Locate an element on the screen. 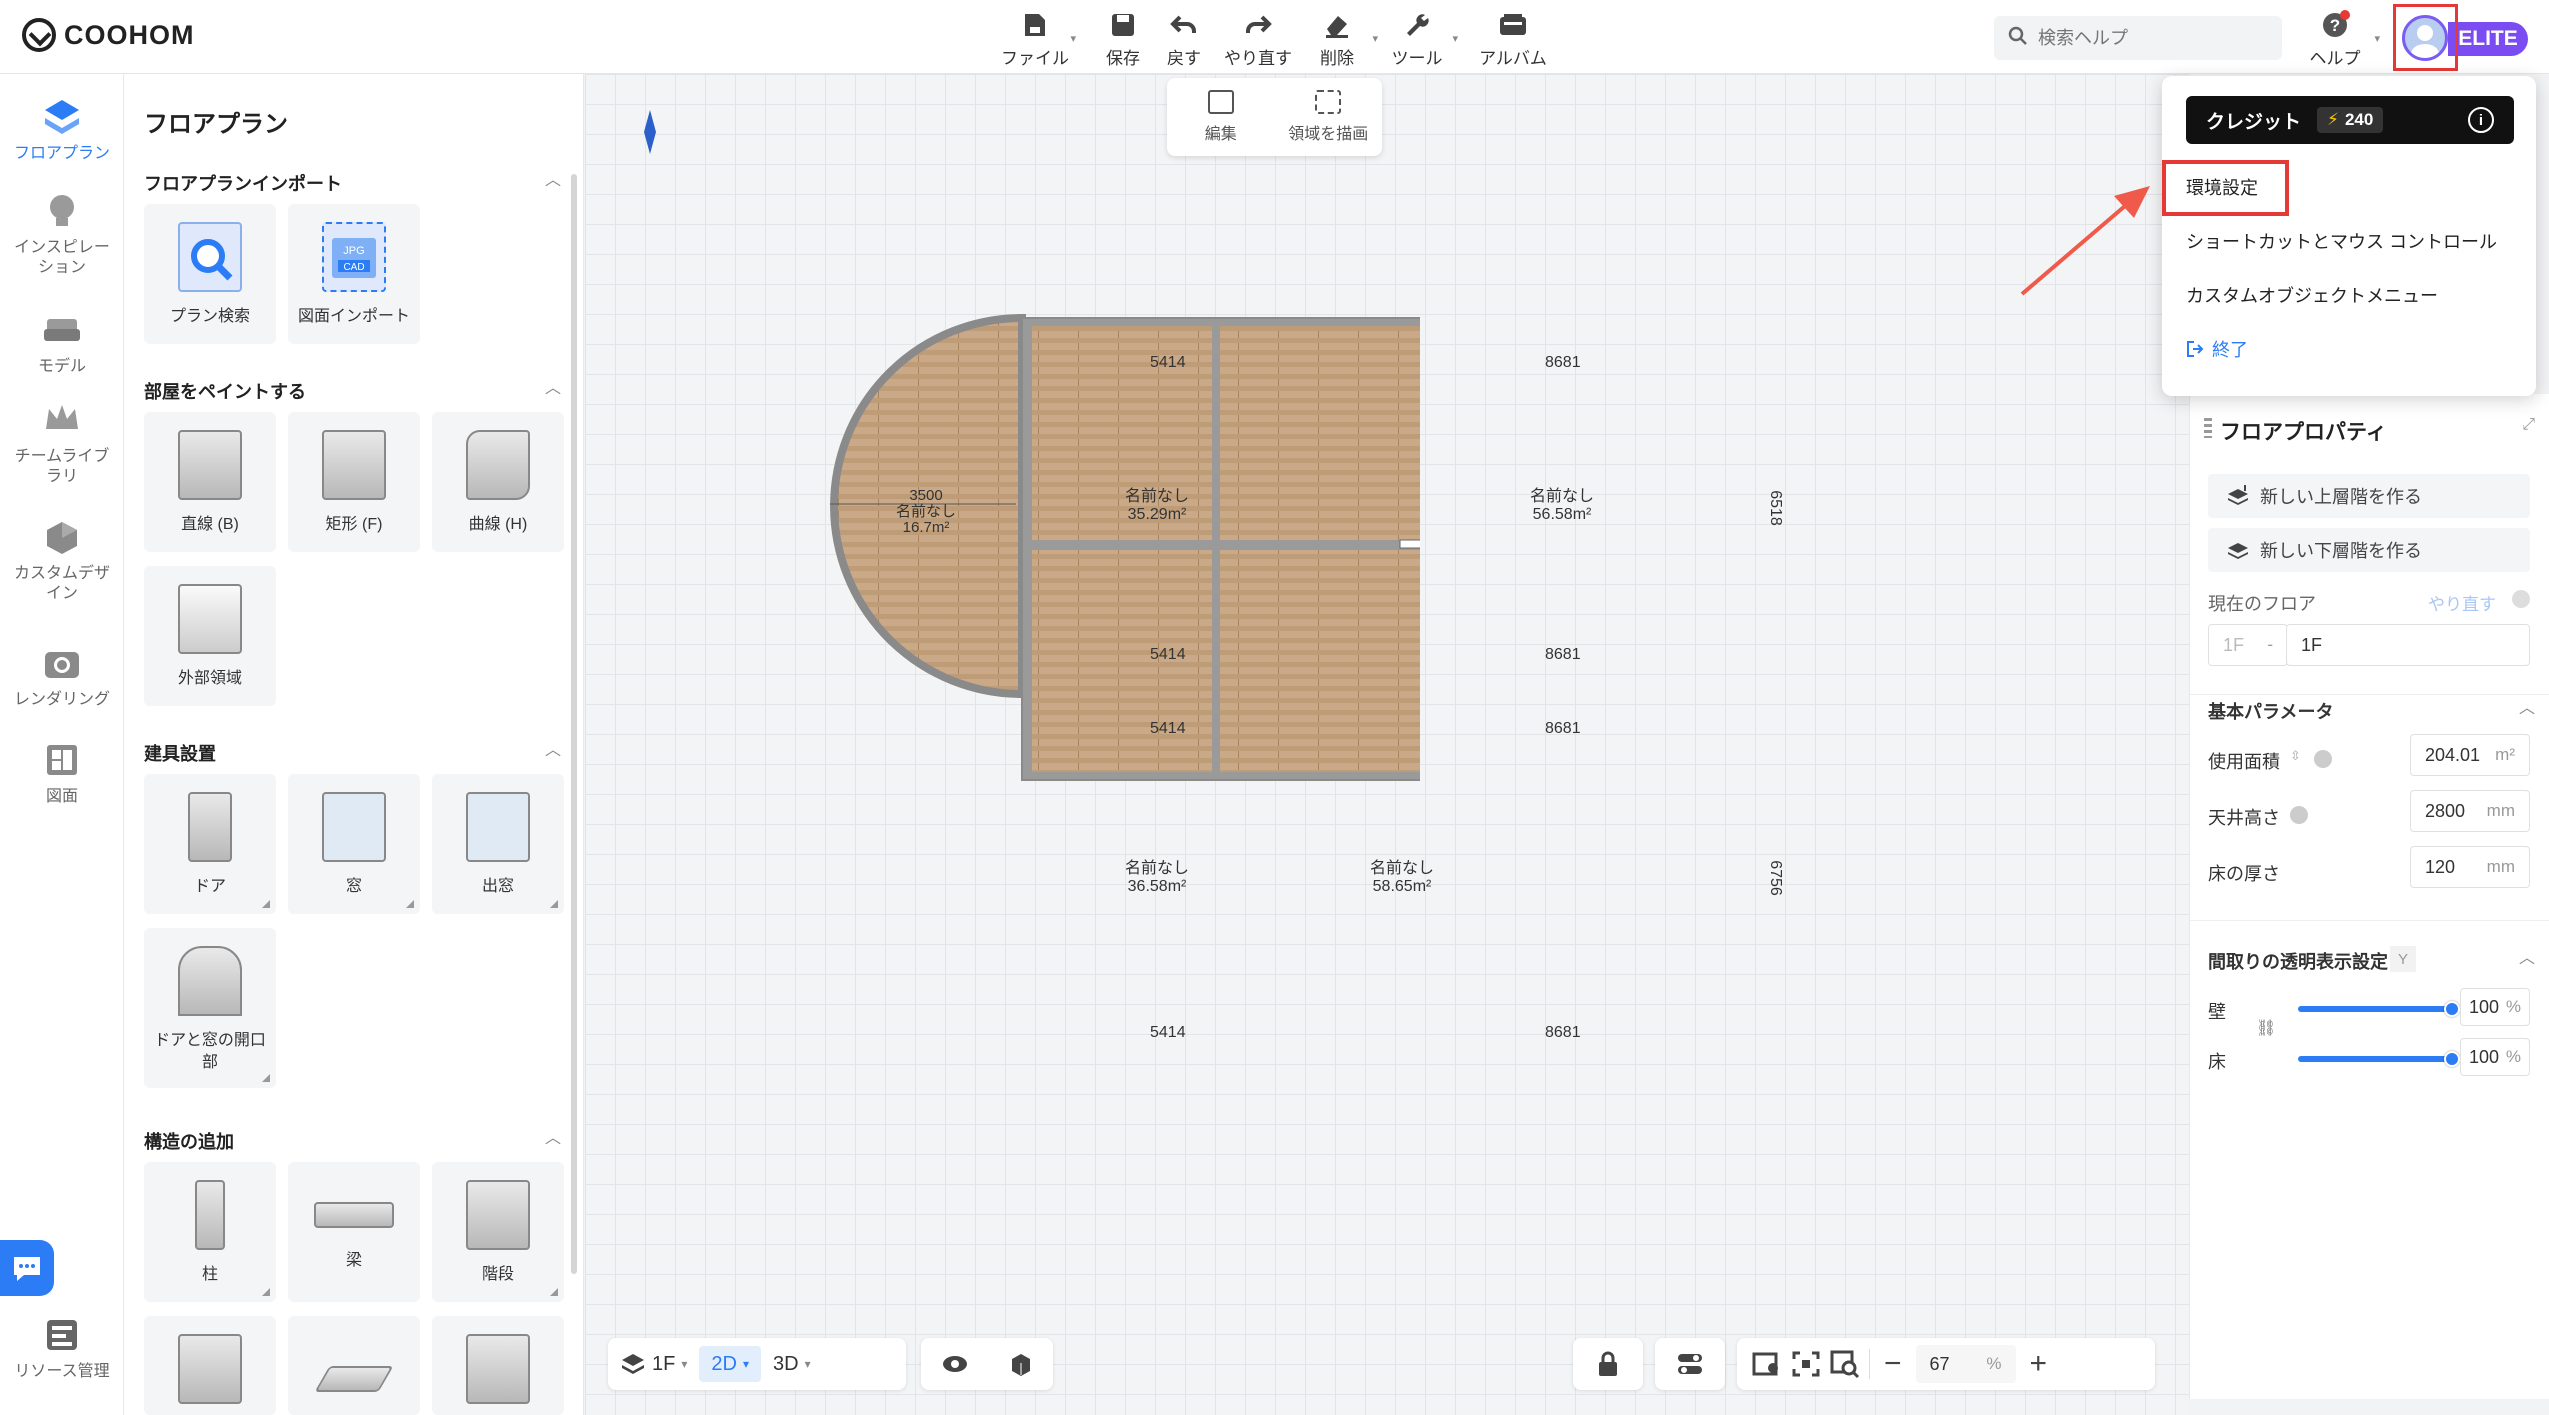  zoom-in-button: + is located at coordinates (2039, 1364).